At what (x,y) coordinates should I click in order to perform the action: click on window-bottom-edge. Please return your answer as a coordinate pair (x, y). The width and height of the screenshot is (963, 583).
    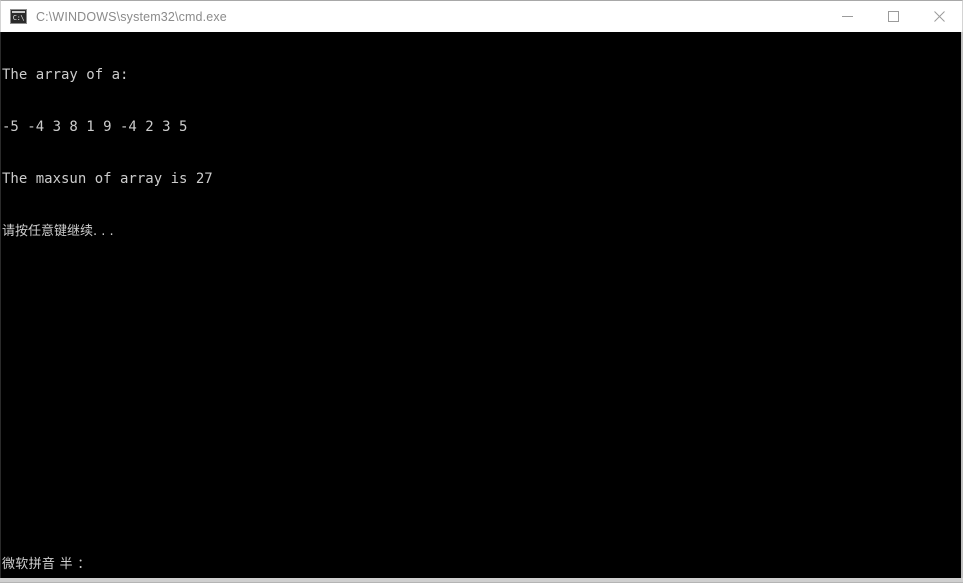
    Looking at the image, I should click on (481, 580).